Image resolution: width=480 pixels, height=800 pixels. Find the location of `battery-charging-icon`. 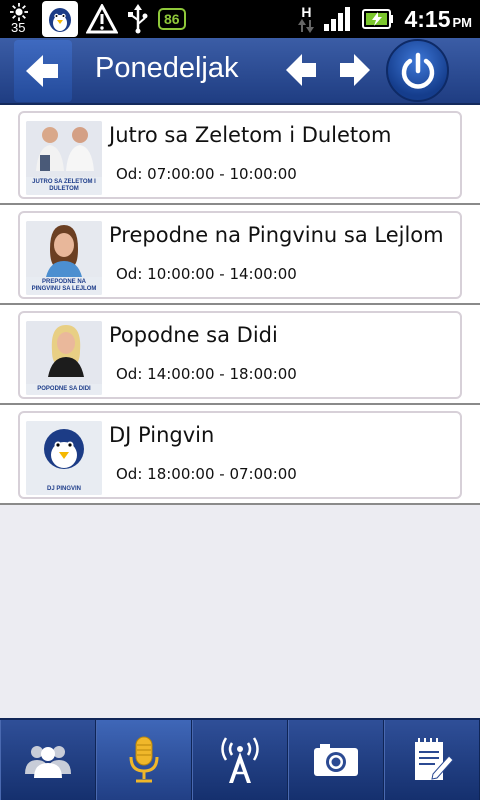

battery-charging-icon is located at coordinates (378, 19).